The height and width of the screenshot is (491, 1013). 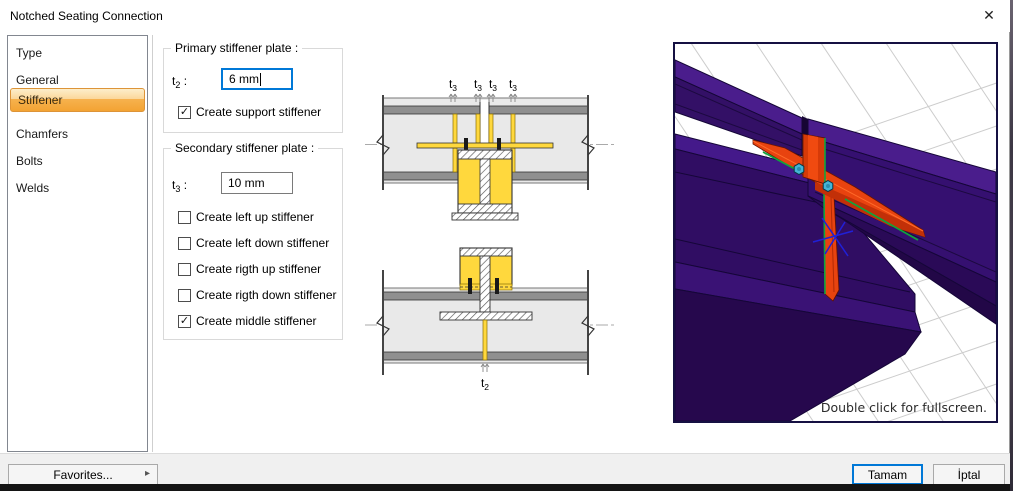 I want to click on checkbox-create-support-stiffener: ✓ Create support stiffener, so click(x=249, y=112).